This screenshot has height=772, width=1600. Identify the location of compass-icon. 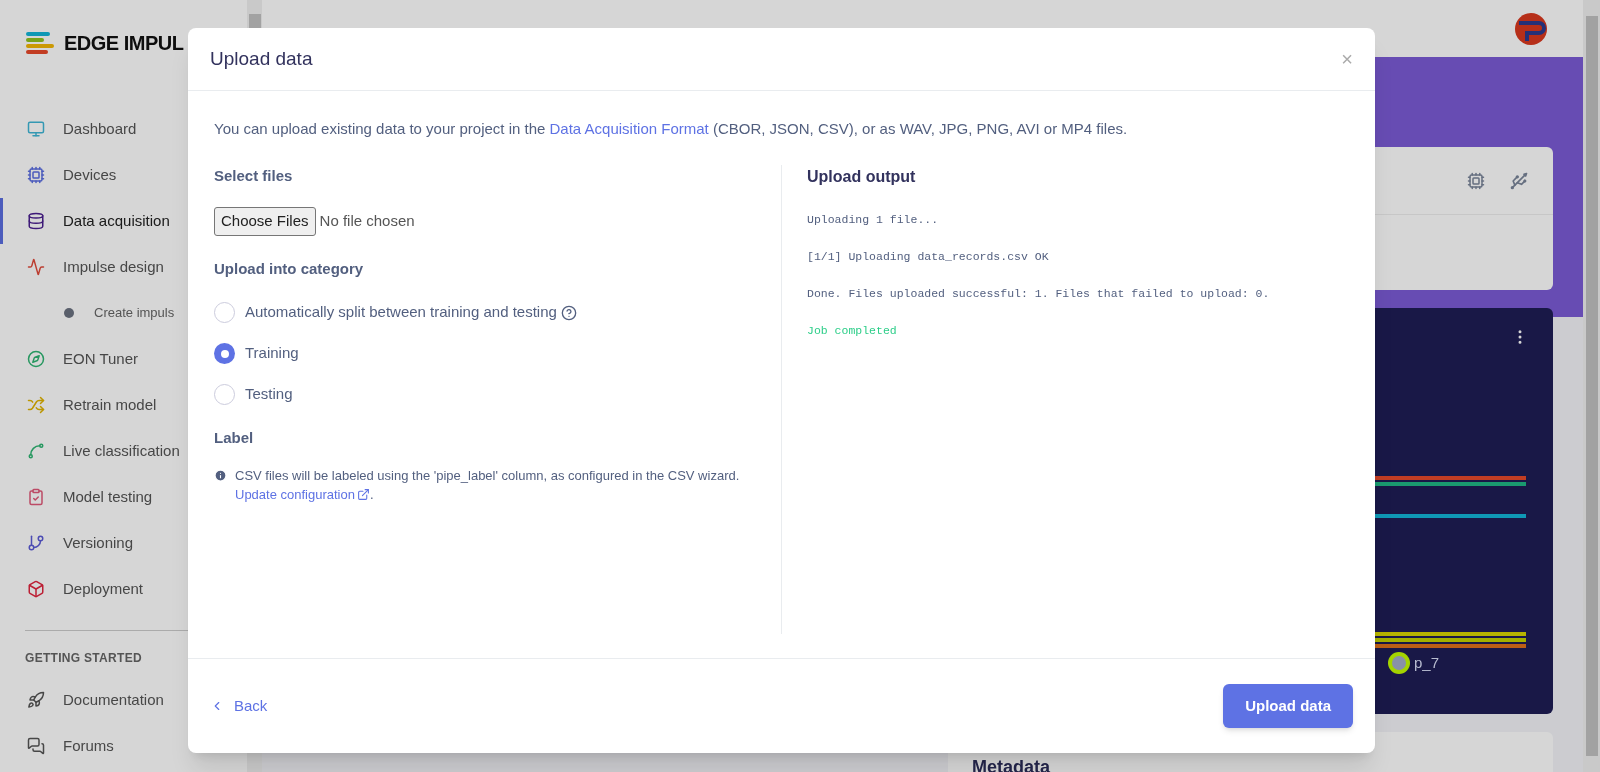
(36, 359).